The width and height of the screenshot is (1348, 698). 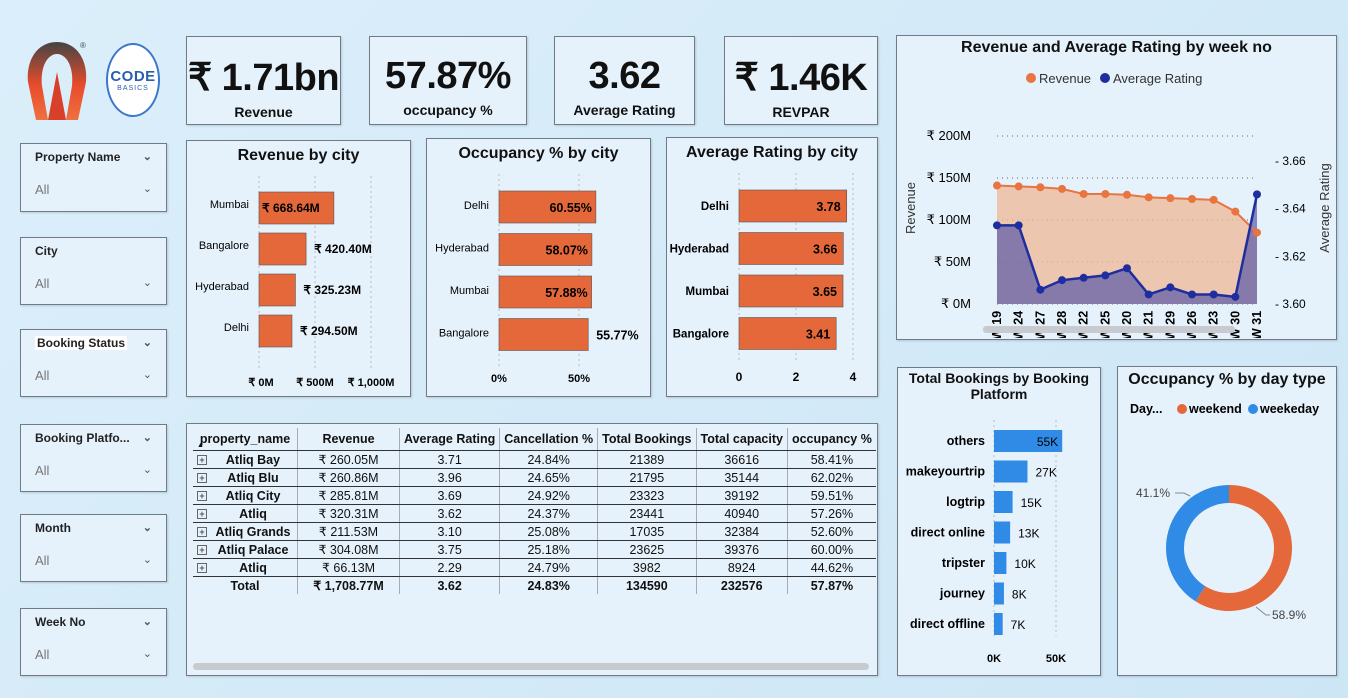 I want to click on column-header-capacity: Total capacity, so click(x=742, y=439).